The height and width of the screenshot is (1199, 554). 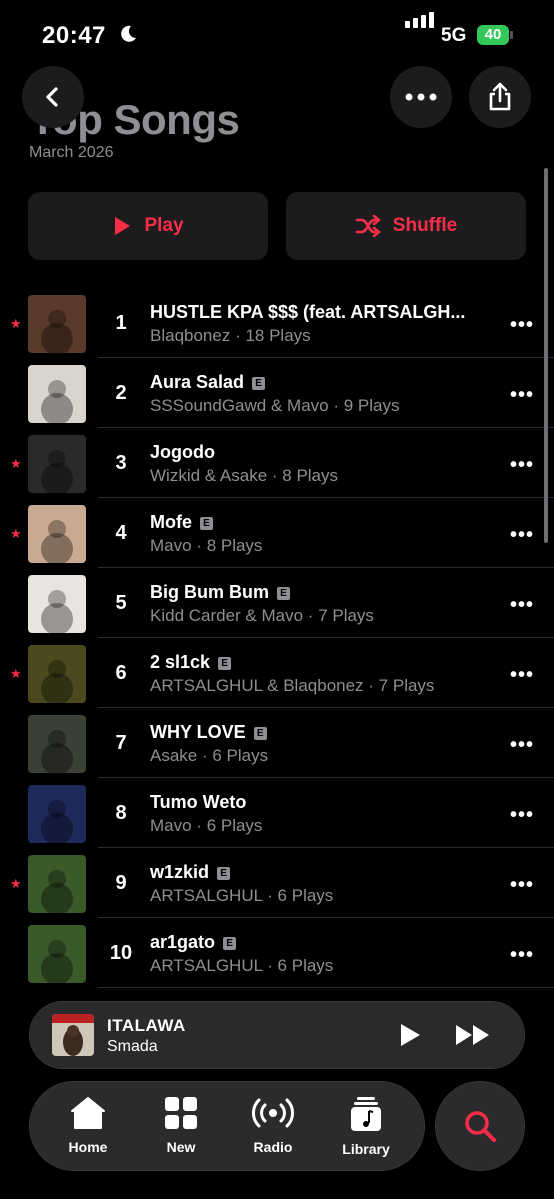 What do you see at coordinates (198, 732) in the screenshot?
I see `song-title: WHY LOVE` at bounding box center [198, 732].